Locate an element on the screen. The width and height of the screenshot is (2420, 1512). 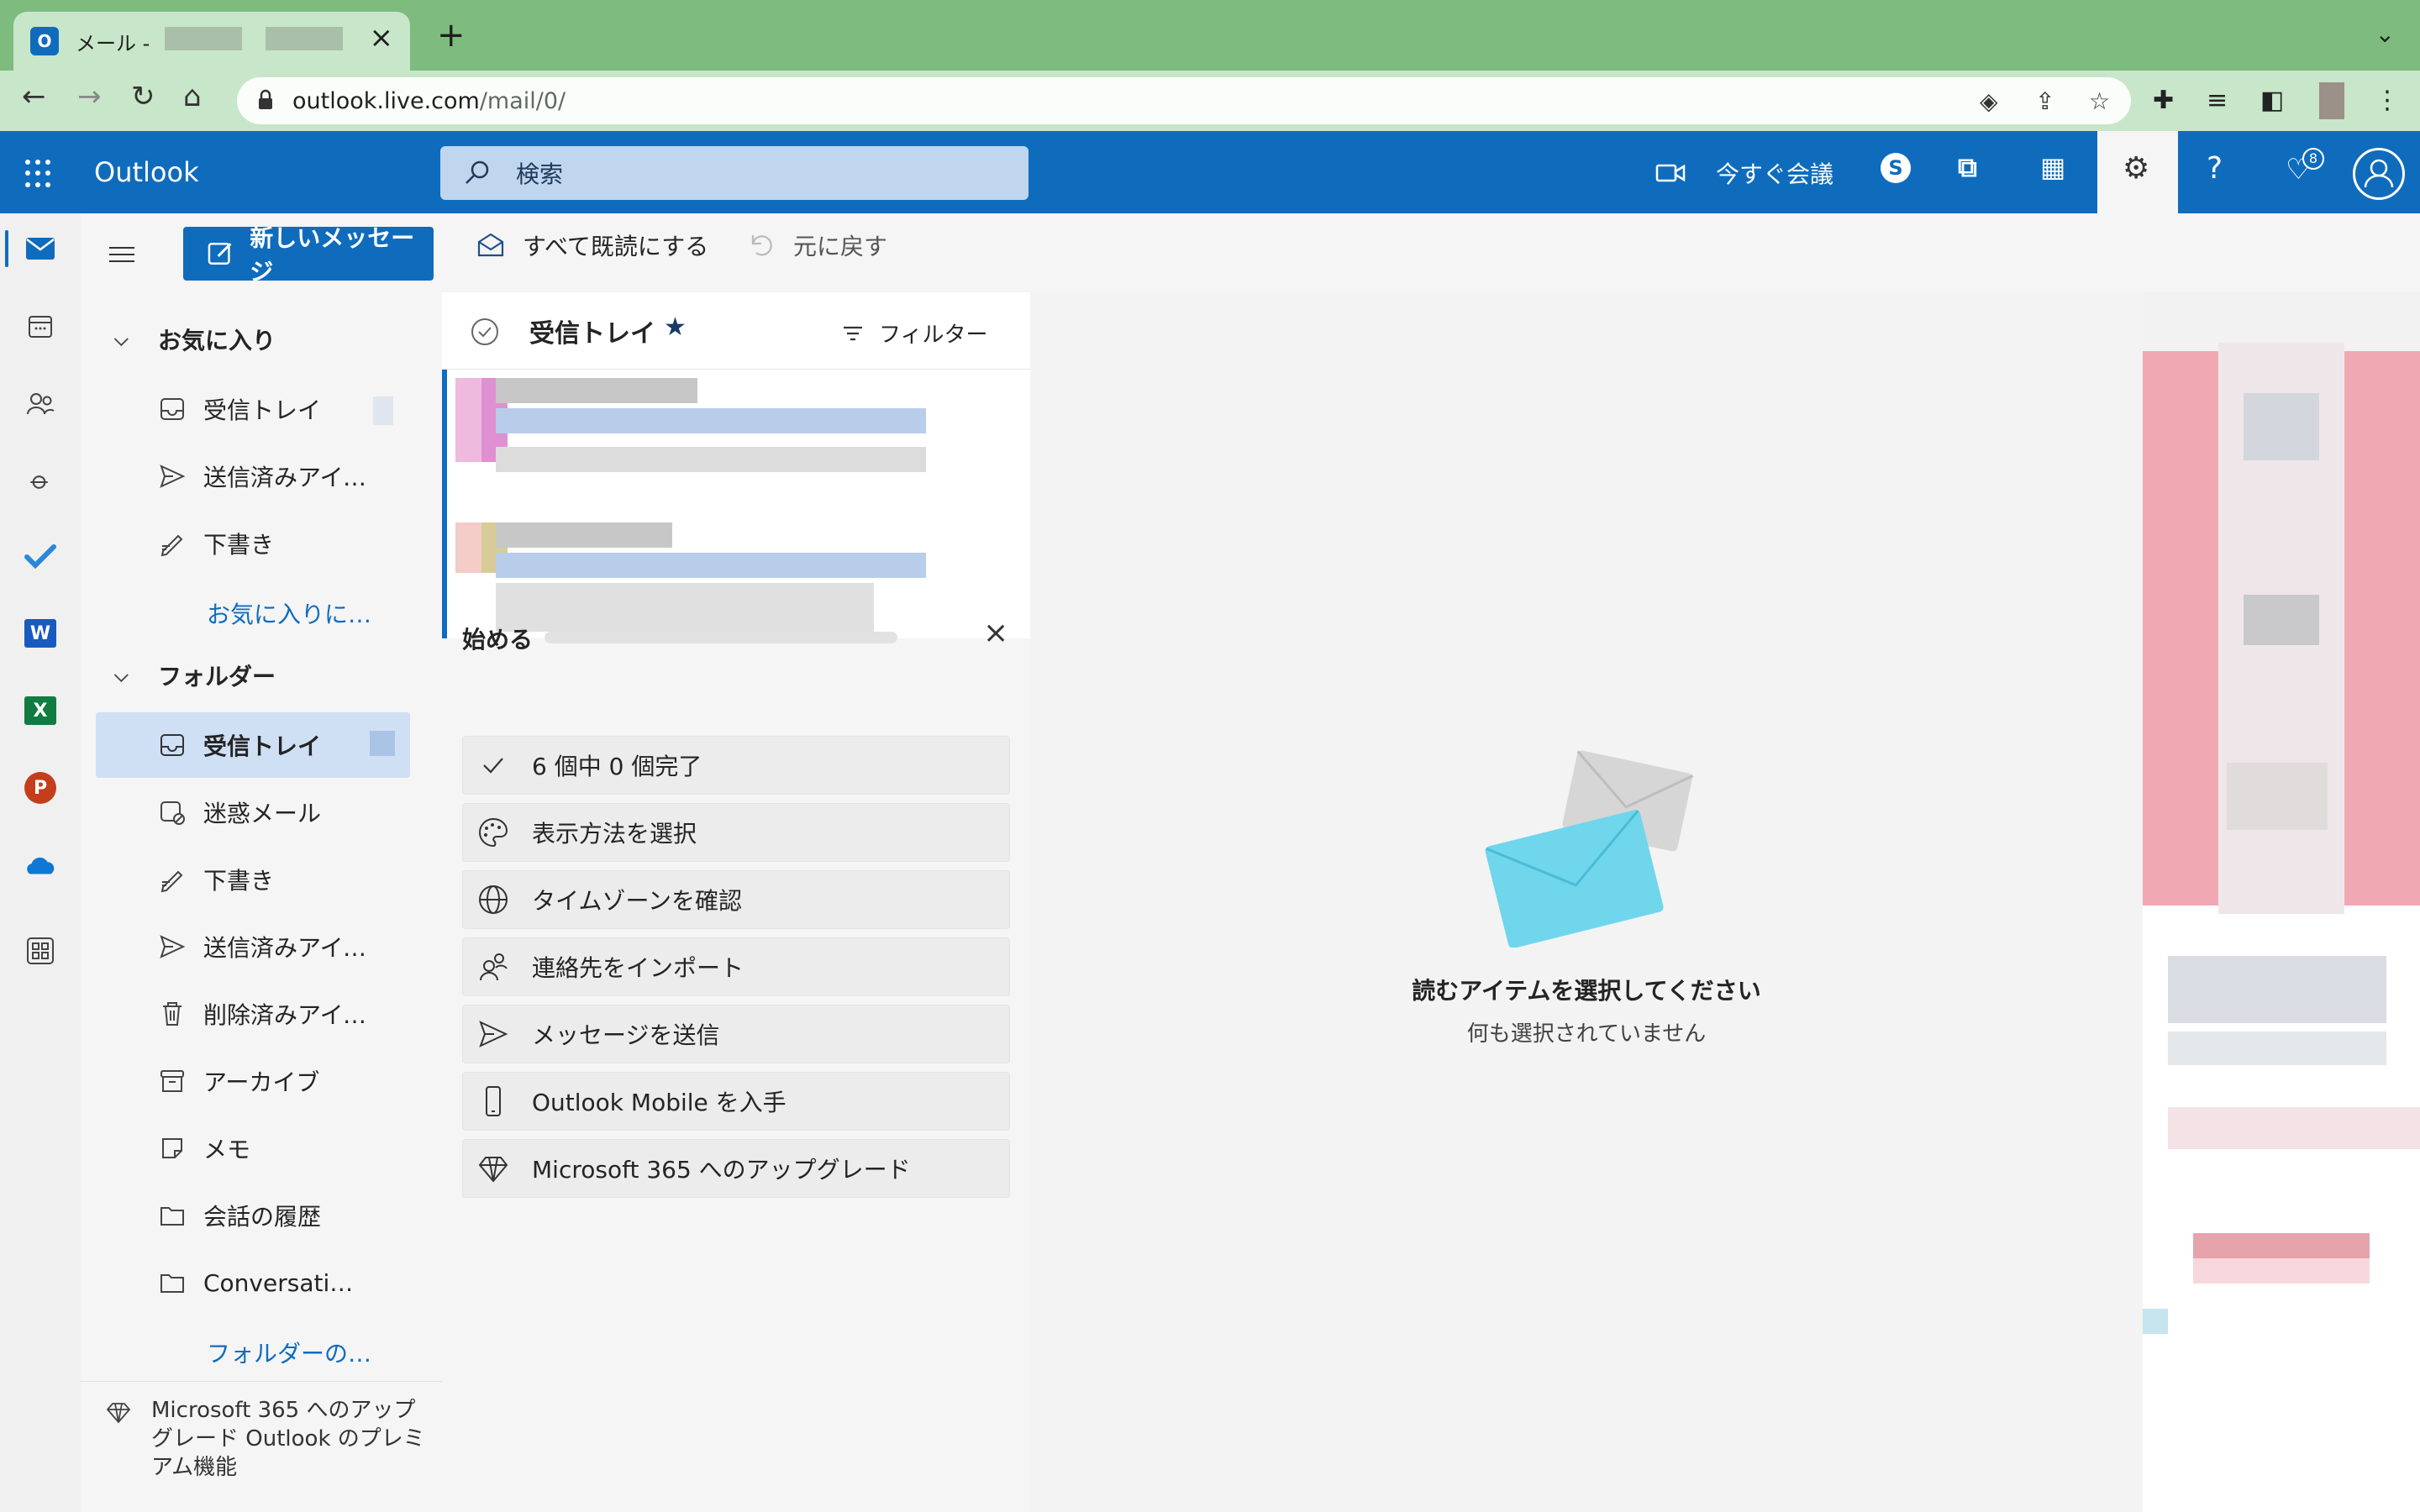
forward-icon: → is located at coordinates (90, 96).